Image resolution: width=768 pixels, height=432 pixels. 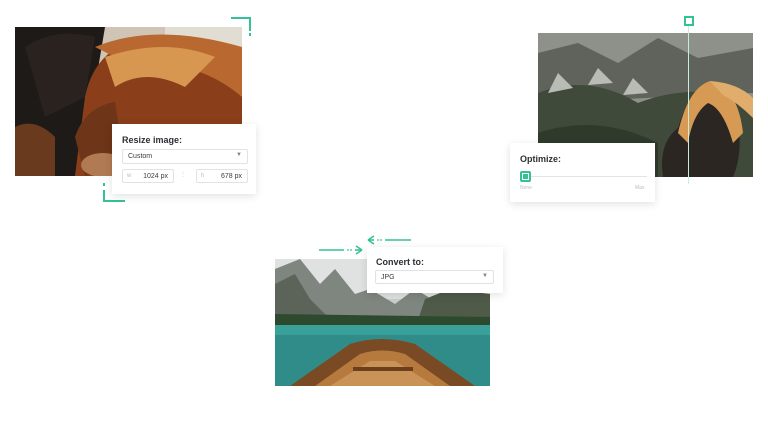 I want to click on optimize-title: Optimize:, so click(x=541, y=159).